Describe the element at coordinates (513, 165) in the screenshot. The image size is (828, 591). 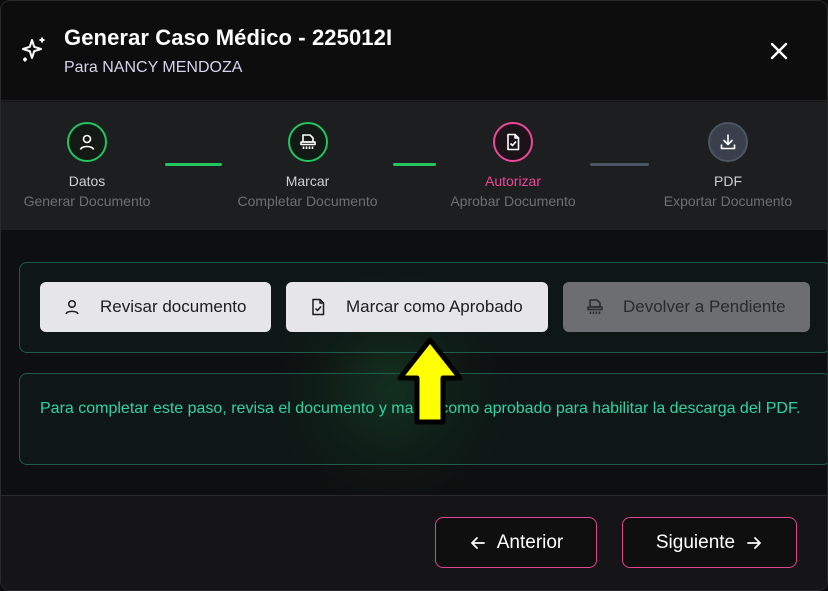
I see `step-autorizar: Autorizar Aprobar Documento` at that location.